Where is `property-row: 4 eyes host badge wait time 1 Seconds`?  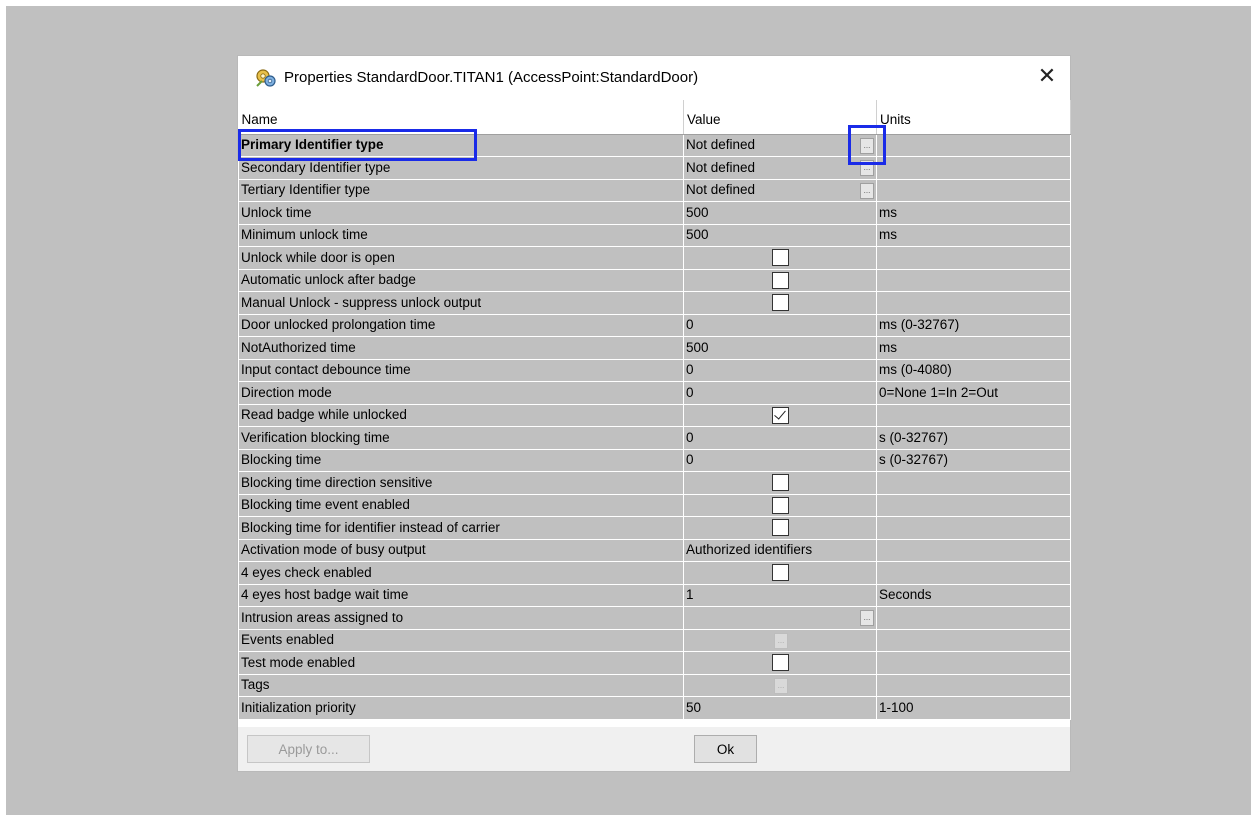
property-row: 4 eyes host badge wait time 1 Seconds is located at coordinates (654, 595).